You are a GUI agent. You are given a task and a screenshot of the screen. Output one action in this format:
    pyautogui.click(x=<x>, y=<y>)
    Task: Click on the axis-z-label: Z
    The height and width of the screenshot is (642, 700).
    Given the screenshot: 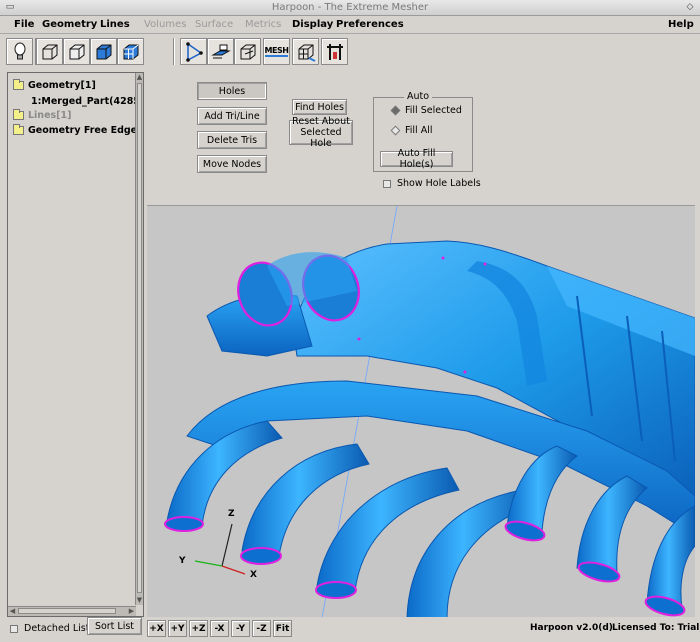 What is the action you would take?
    pyautogui.click(x=231, y=514)
    